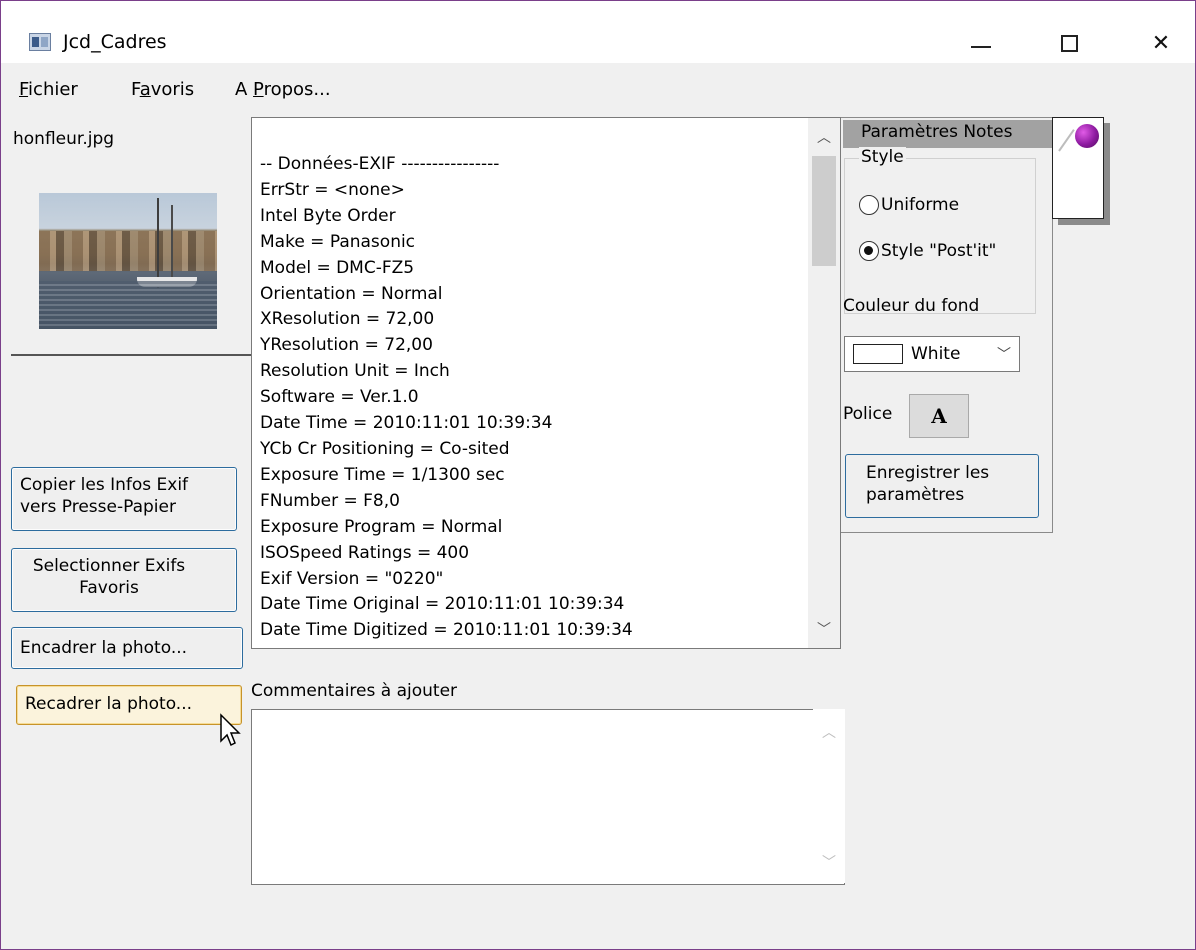 The width and height of the screenshot is (1196, 950). What do you see at coordinates (380, 164) in the screenshot?
I see `exif-line: -- Données-EXIF ----------------` at bounding box center [380, 164].